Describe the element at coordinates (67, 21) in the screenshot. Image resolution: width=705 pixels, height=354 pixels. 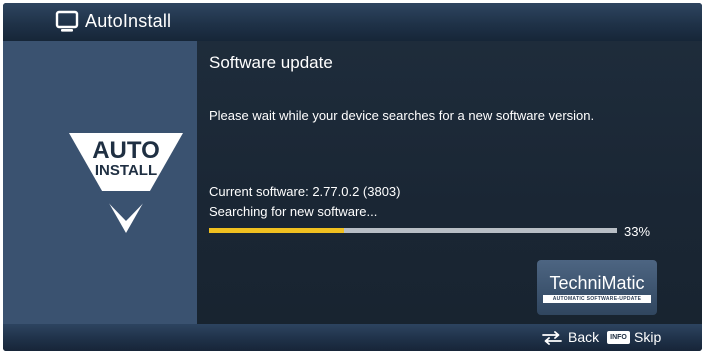
I see `tv-icon` at that location.